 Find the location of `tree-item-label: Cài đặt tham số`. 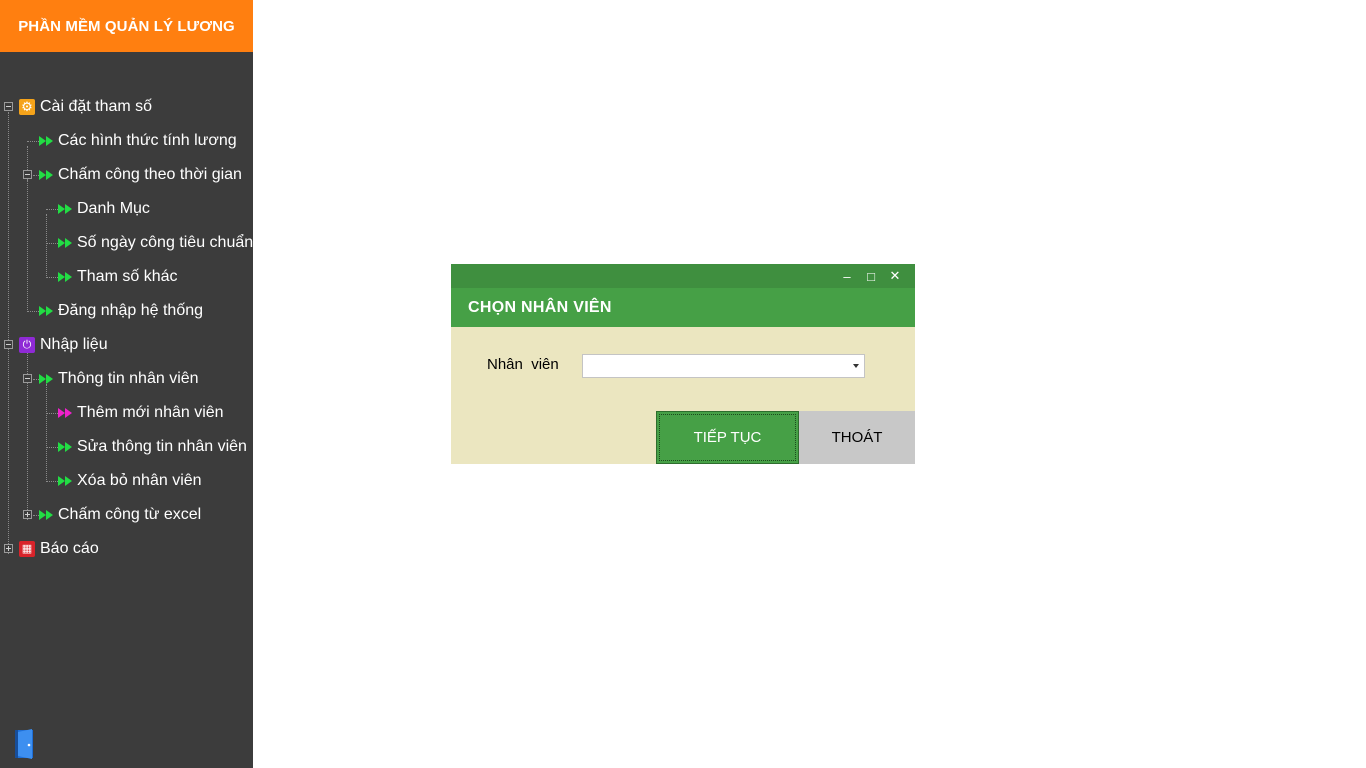

tree-item-label: Cài đặt tham số is located at coordinates (96, 106).